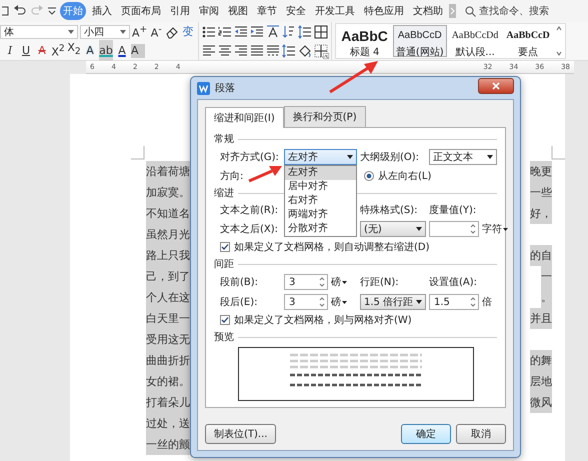 The image size is (588, 461). What do you see at coordinates (320, 157) in the screenshot?
I see `alignment-dropdown: 左对齐` at bounding box center [320, 157].